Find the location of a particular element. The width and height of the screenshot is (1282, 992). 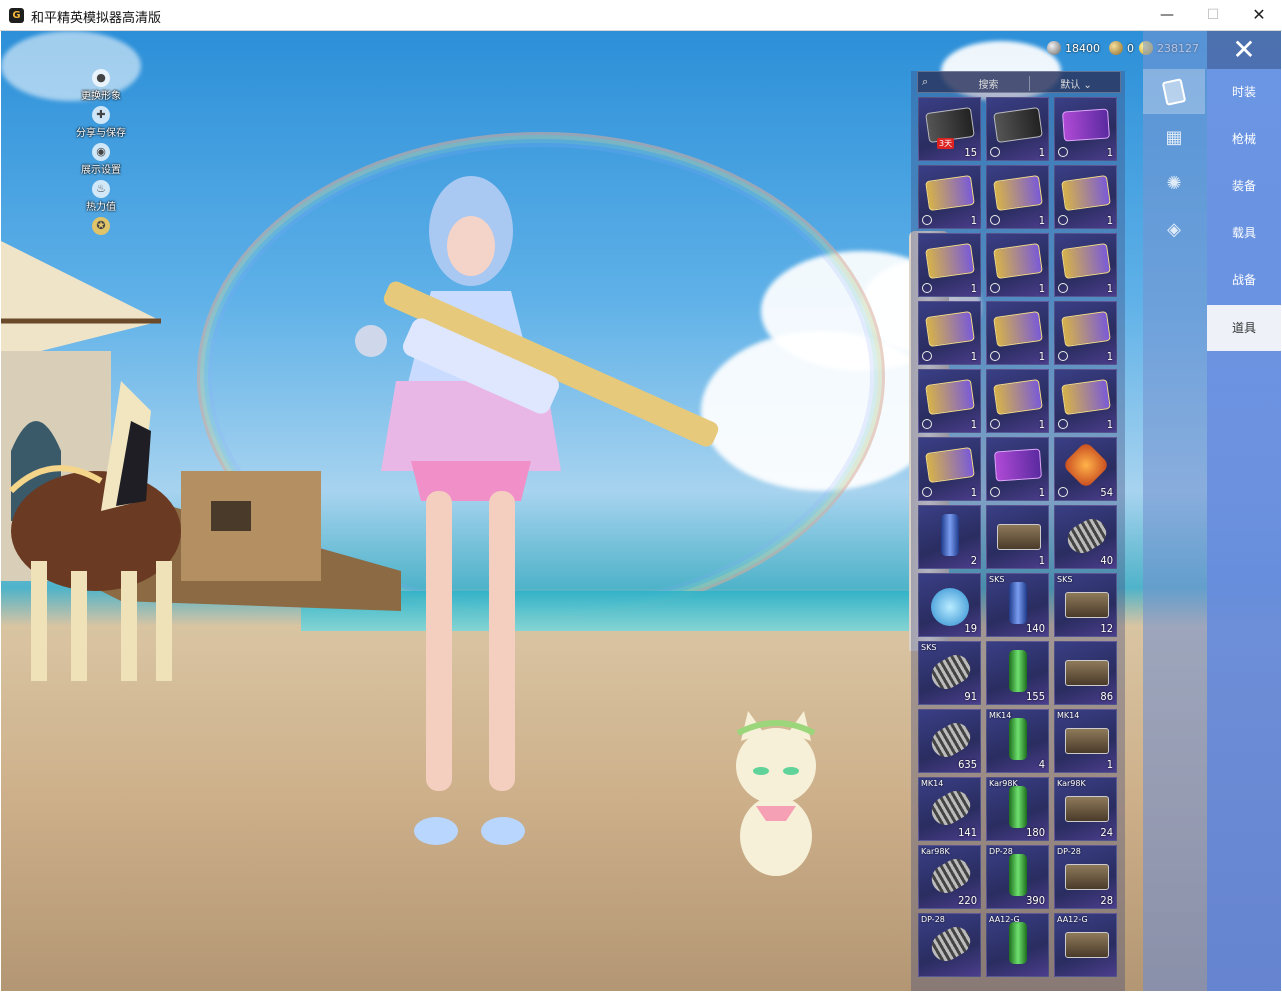

search-bar: ⌕ 搜索 默认 ⌄ is located at coordinates (1019, 82).